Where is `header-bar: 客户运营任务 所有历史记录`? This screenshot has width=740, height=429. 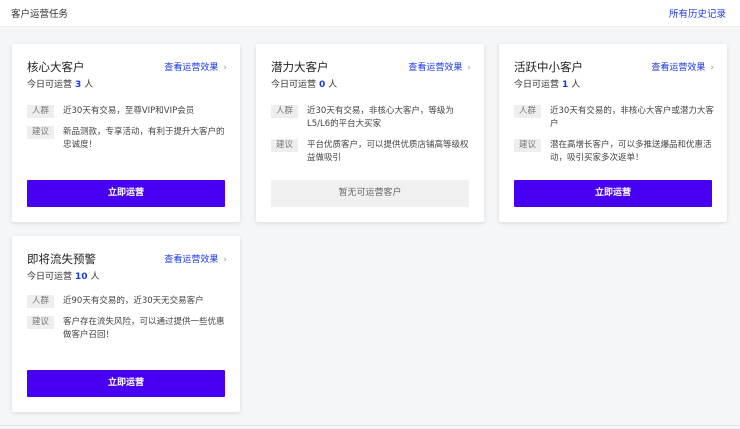
header-bar: 客户运营任务 所有历史记录 is located at coordinates (370, 13).